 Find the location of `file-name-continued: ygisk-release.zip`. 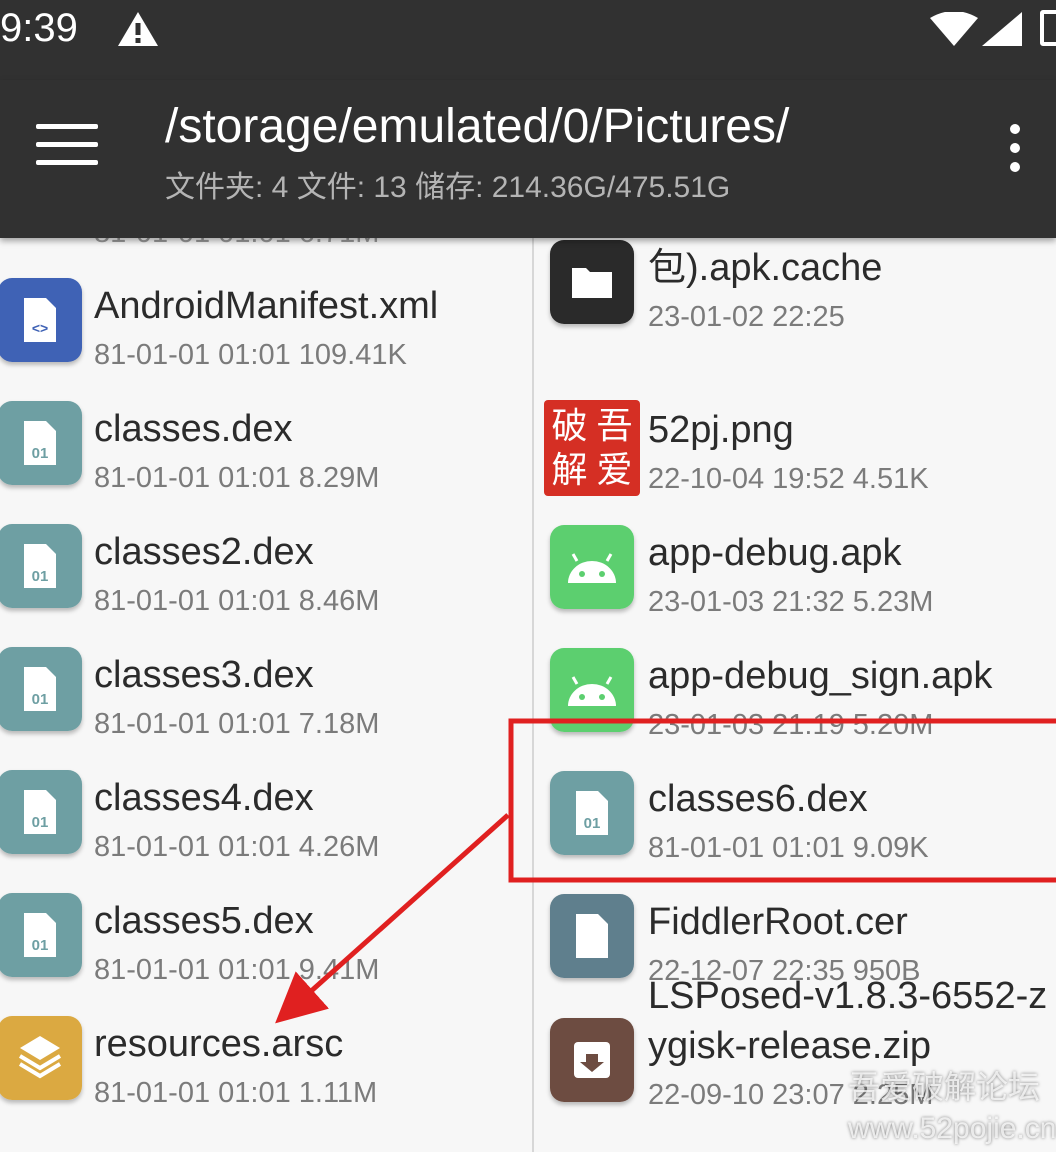

file-name-continued: ygisk-release.zip is located at coordinates (789, 1046).